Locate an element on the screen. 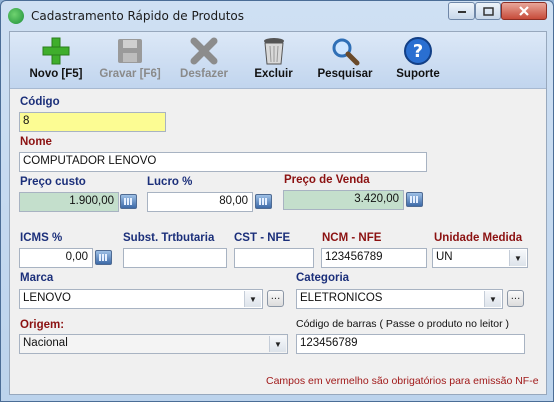  categoria-label: Categoria is located at coordinates (323, 278).